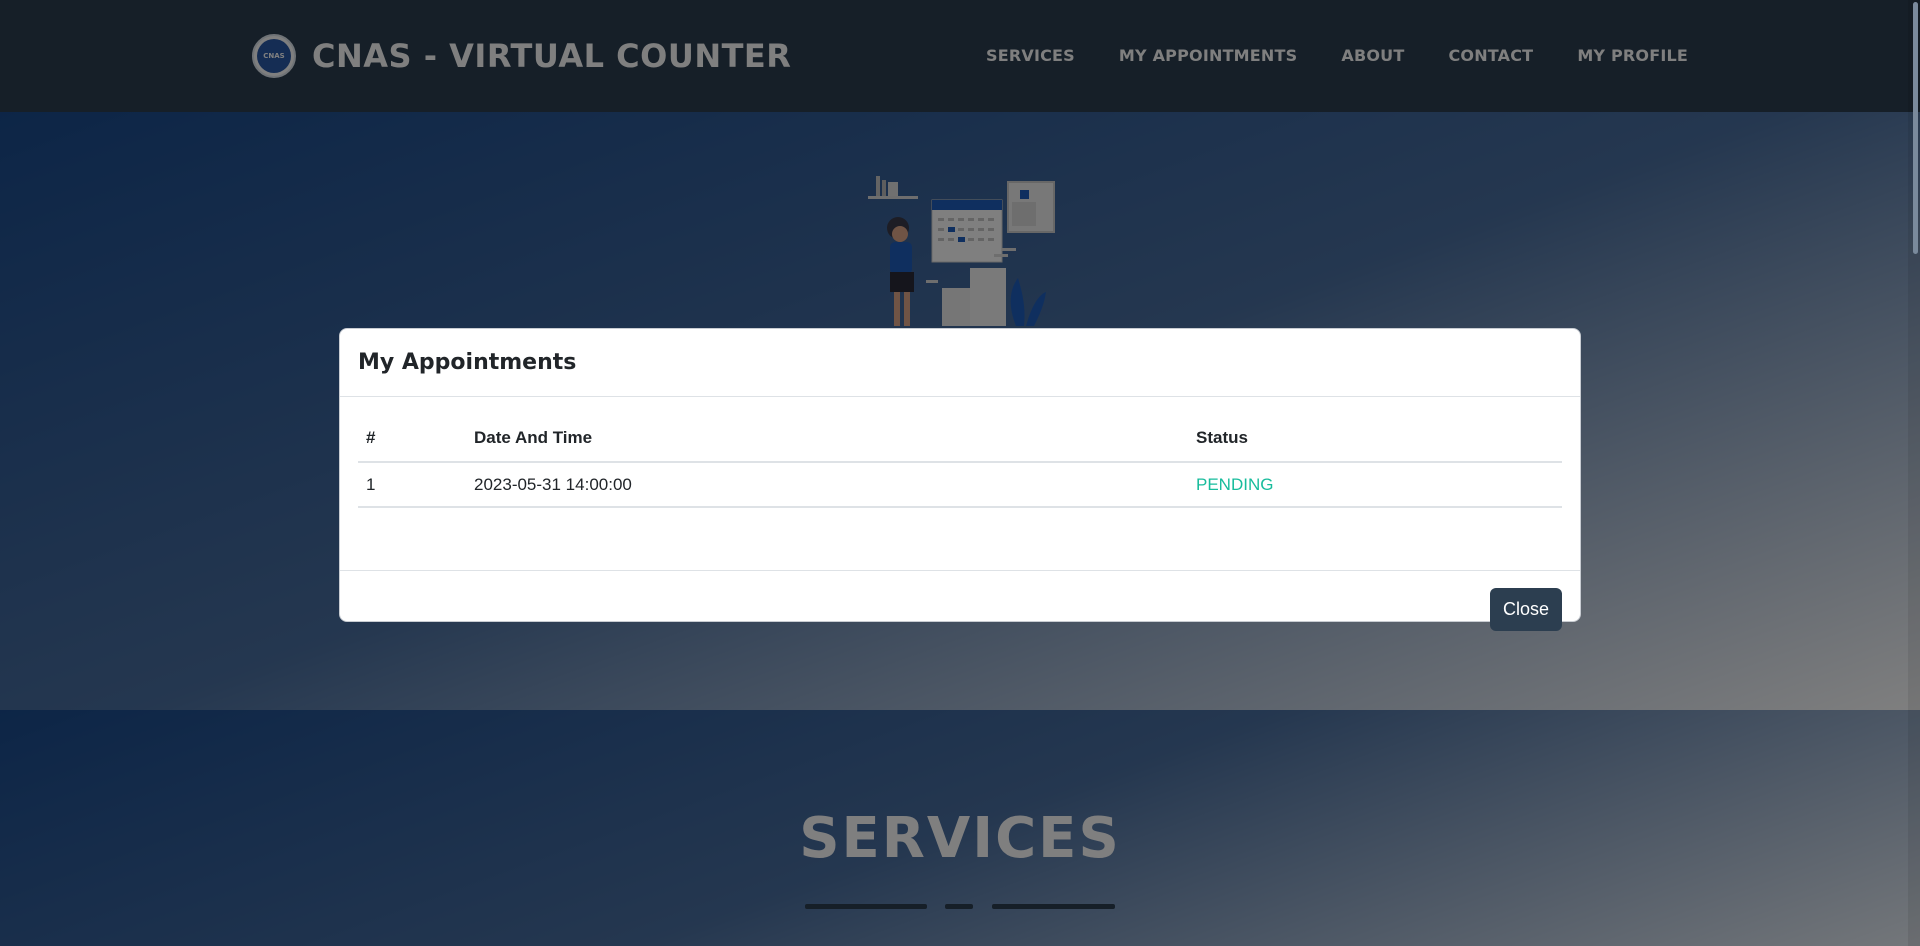 This screenshot has height=946, width=1920. Describe the element at coordinates (1526, 609) in the screenshot. I see `close-button: Close` at that location.